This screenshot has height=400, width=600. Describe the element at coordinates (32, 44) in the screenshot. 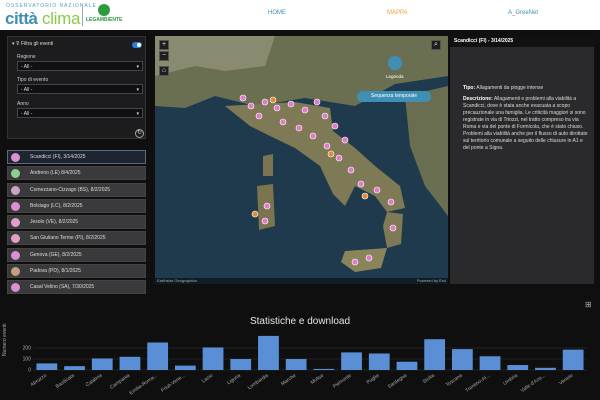

I see `filters-header: ▾ ⊽ Filtra gli eventi` at that location.